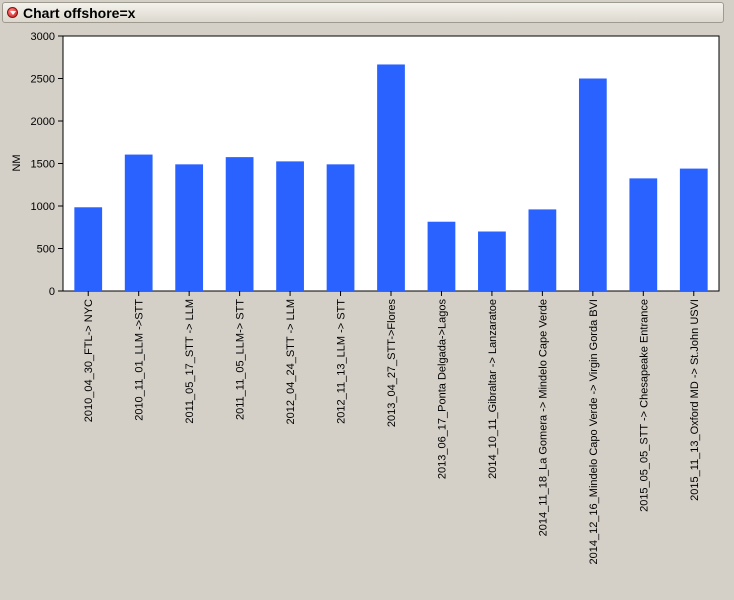 The height and width of the screenshot is (600, 734). Describe the element at coordinates (140, 360) in the screenshot. I see `x-tick-label: 2010_11_01_LLM ->STT` at that location.